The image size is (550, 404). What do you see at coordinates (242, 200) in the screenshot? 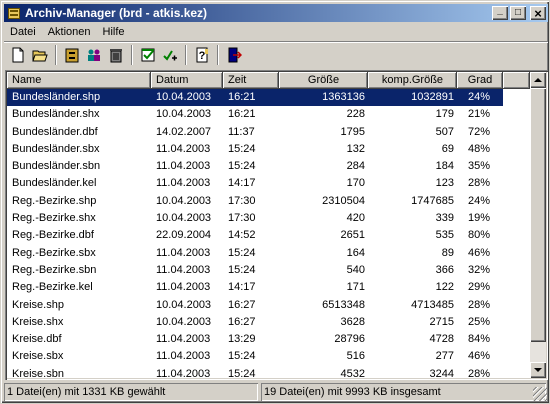
I see `cell-zeit: 17:30` at bounding box center [242, 200].